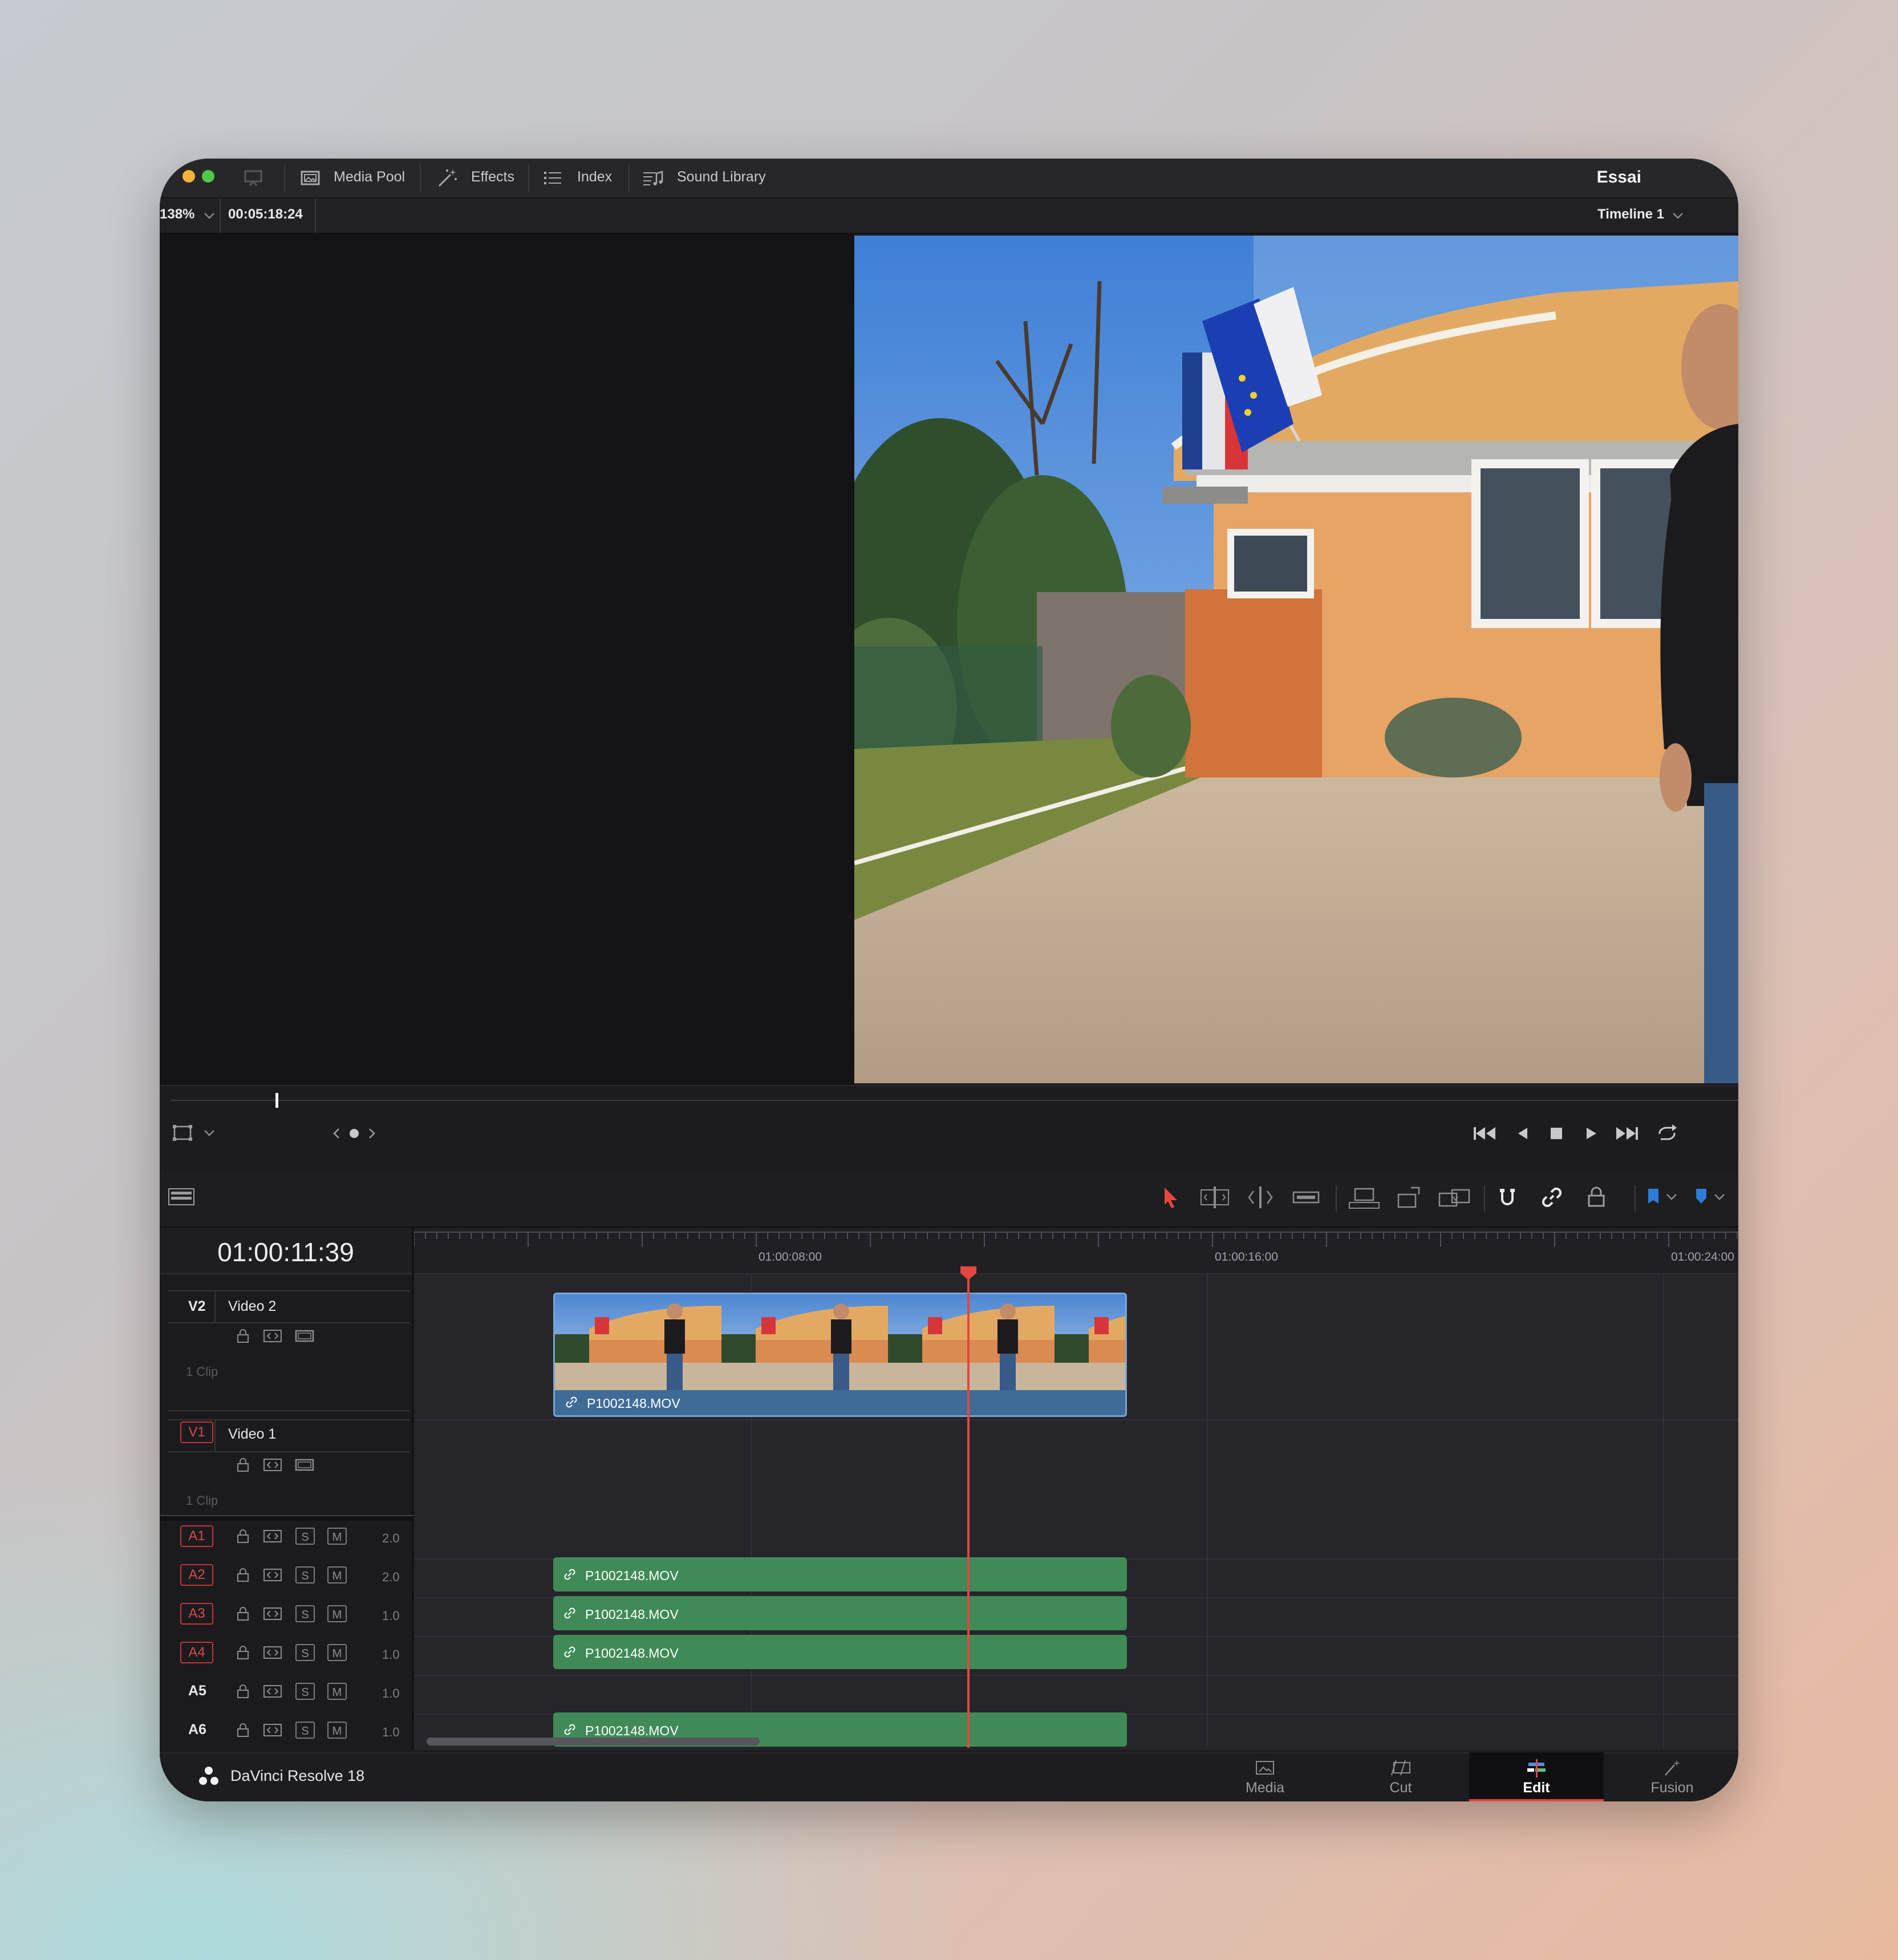  Describe the element at coordinates (1170, 1197) in the screenshot. I see `selection-arrow-icon` at that location.